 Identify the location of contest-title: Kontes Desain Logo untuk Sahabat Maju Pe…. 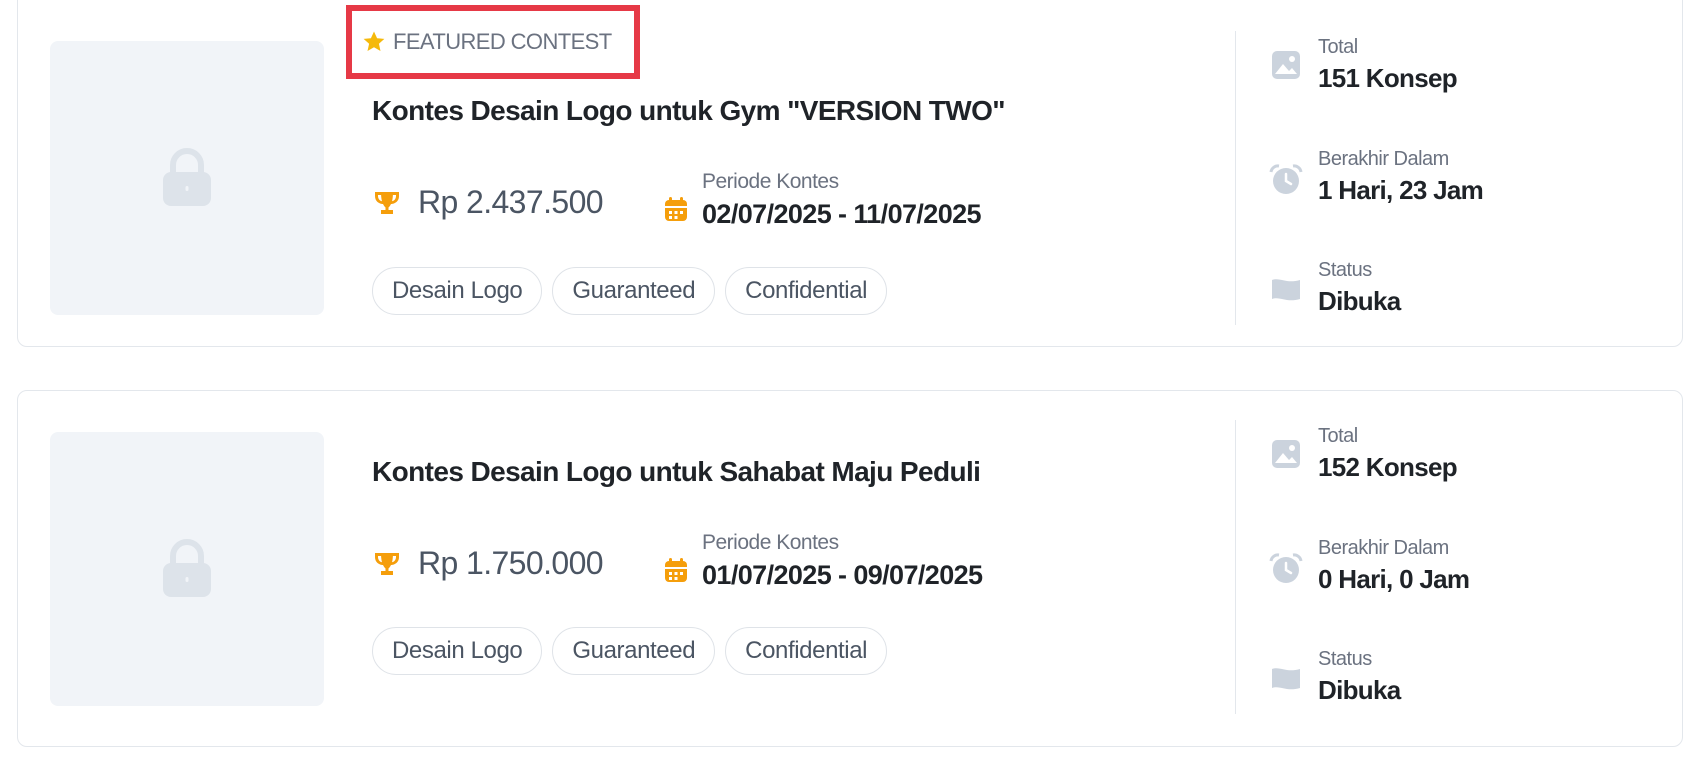
(676, 472).